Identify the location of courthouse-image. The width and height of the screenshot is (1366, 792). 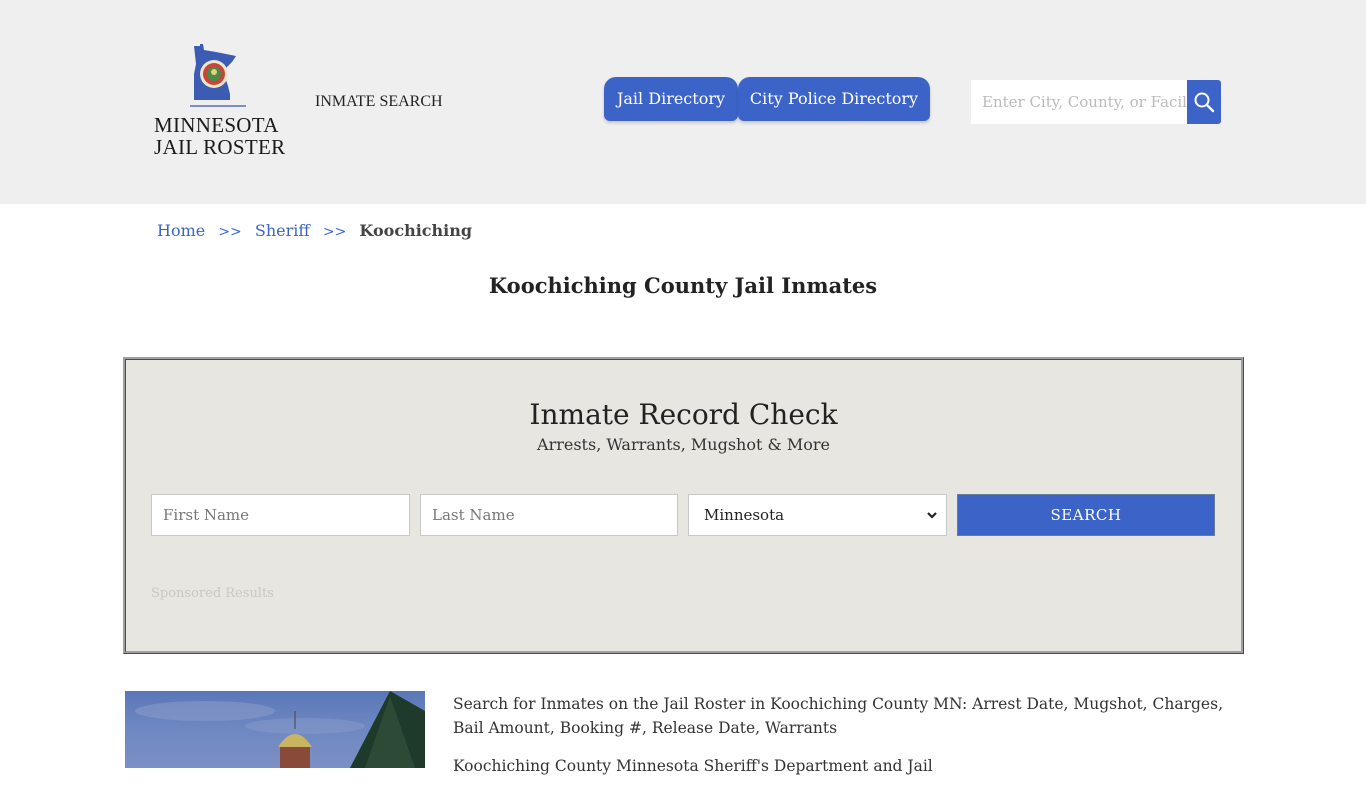
(280, 729).